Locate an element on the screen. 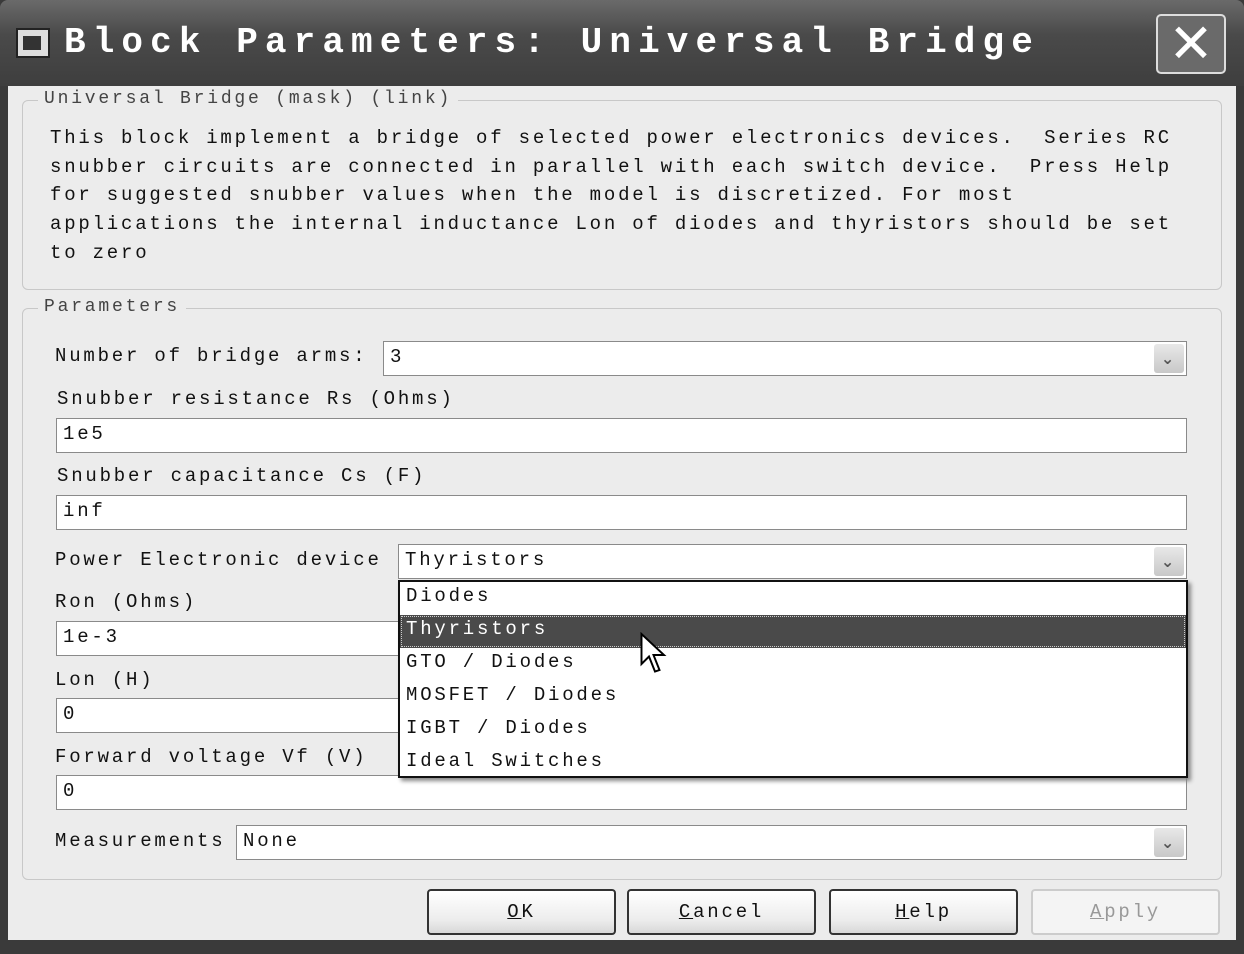  app-icon is located at coordinates (33, 43).